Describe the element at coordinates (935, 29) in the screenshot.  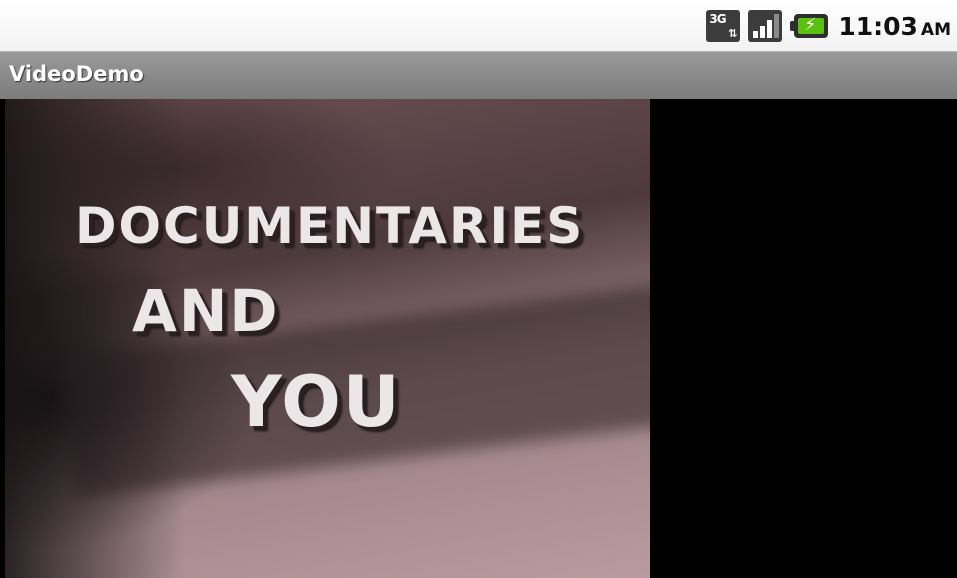
I see `clock-ampm: AM` at that location.